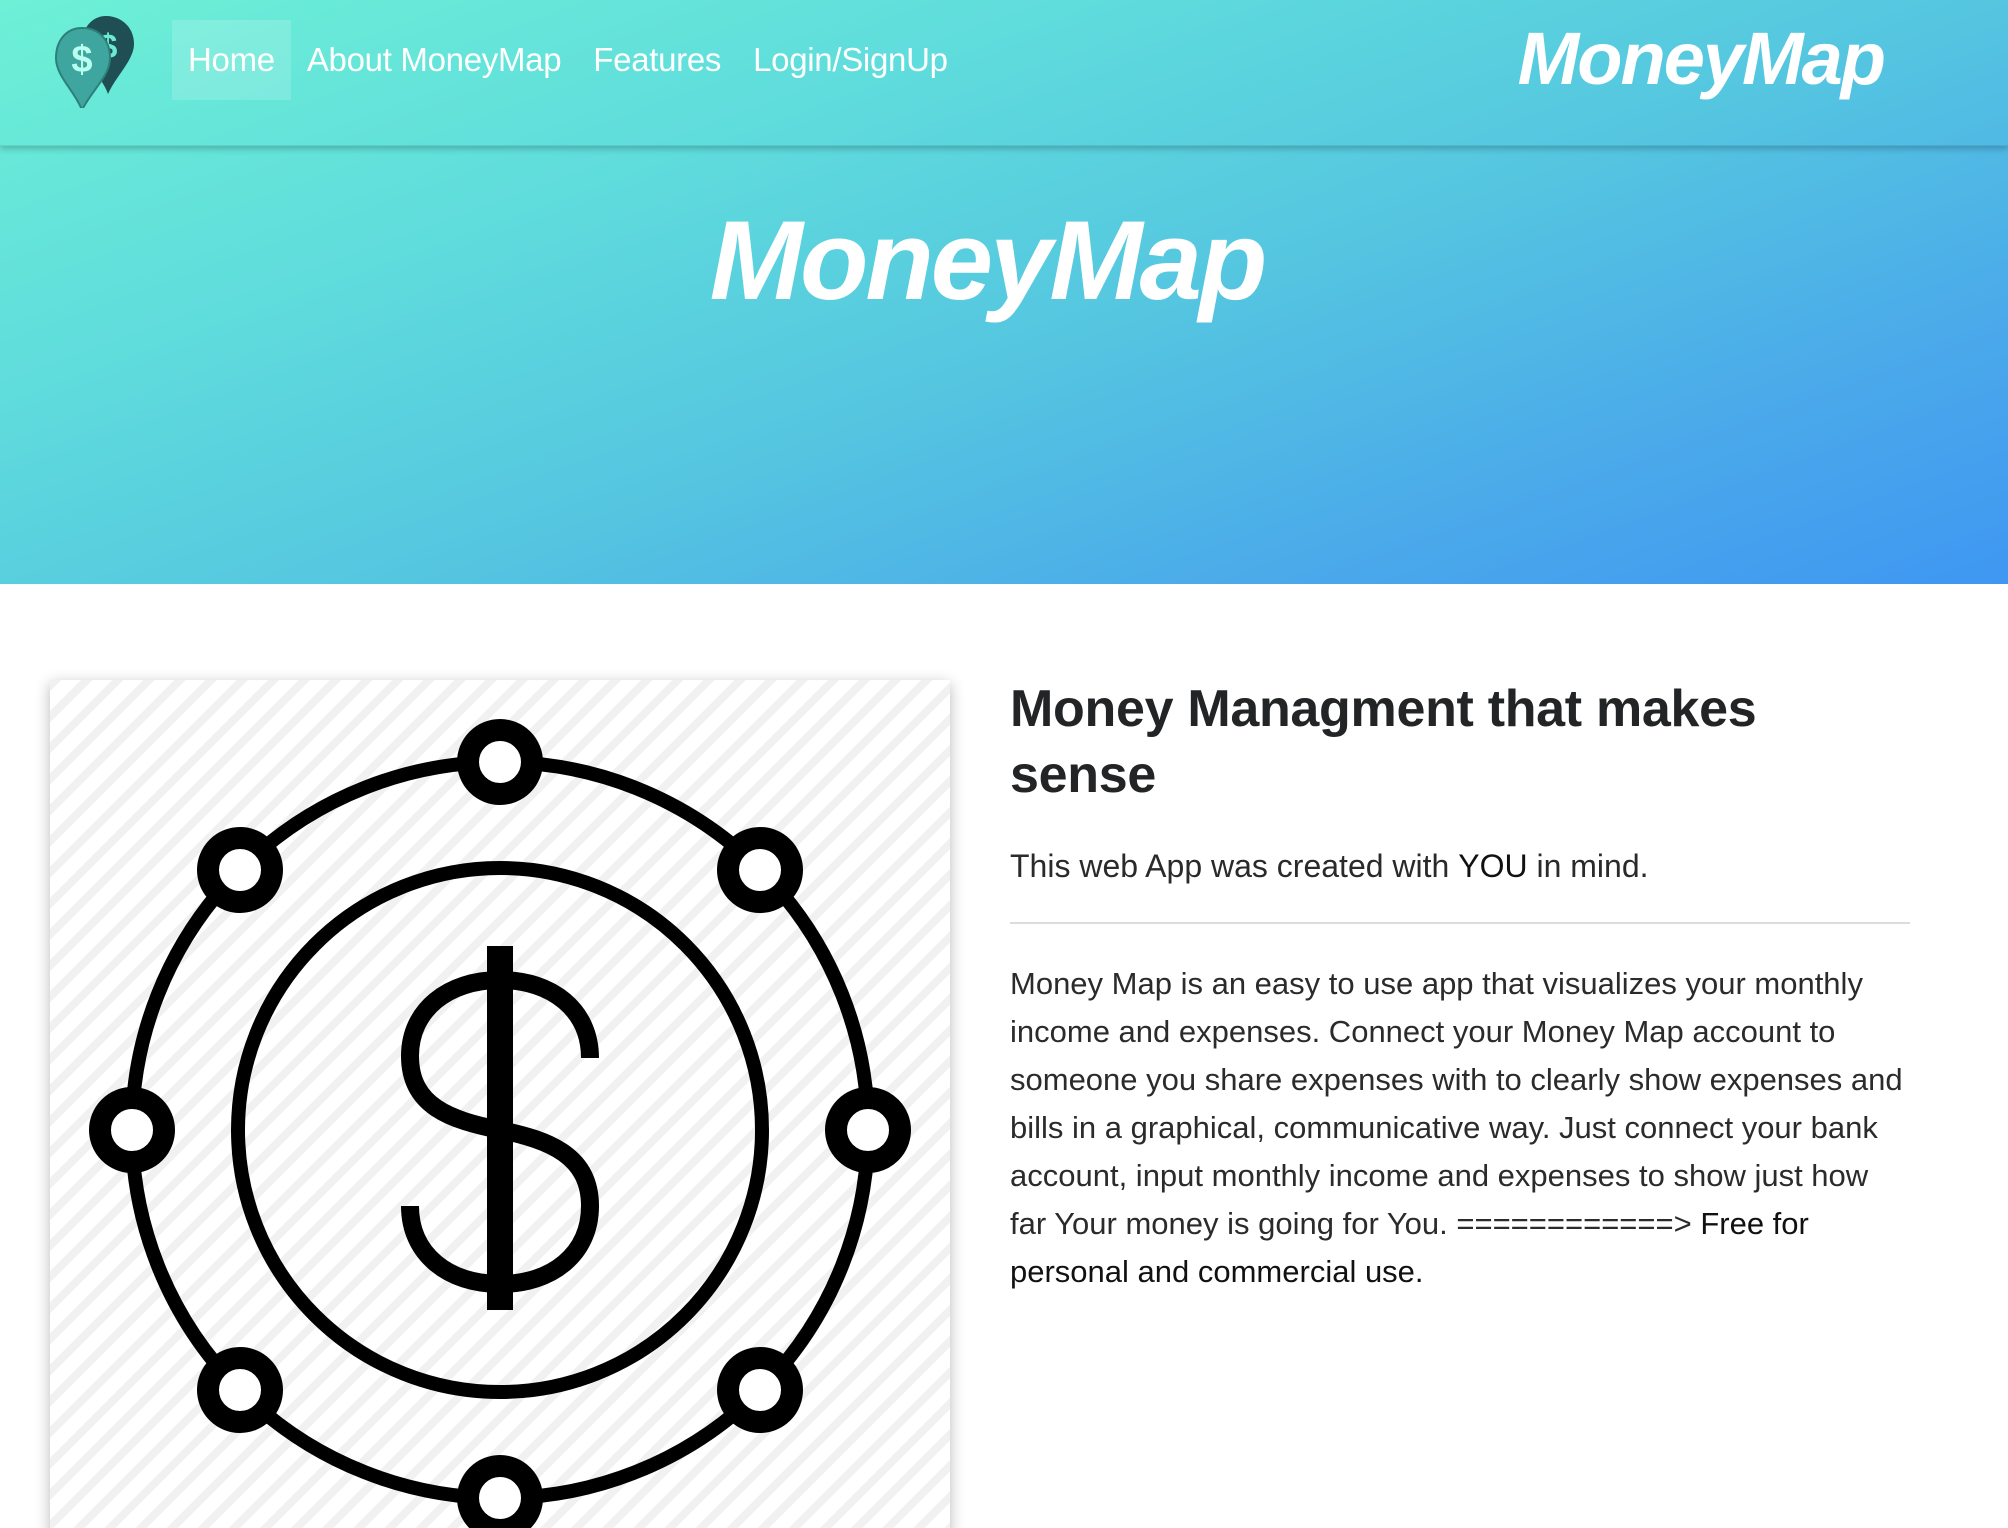 The width and height of the screenshot is (2008, 1528). What do you see at coordinates (231, 60) in the screenshot?
I see `nav-link-home: Home` at bounding box center [231, 60].